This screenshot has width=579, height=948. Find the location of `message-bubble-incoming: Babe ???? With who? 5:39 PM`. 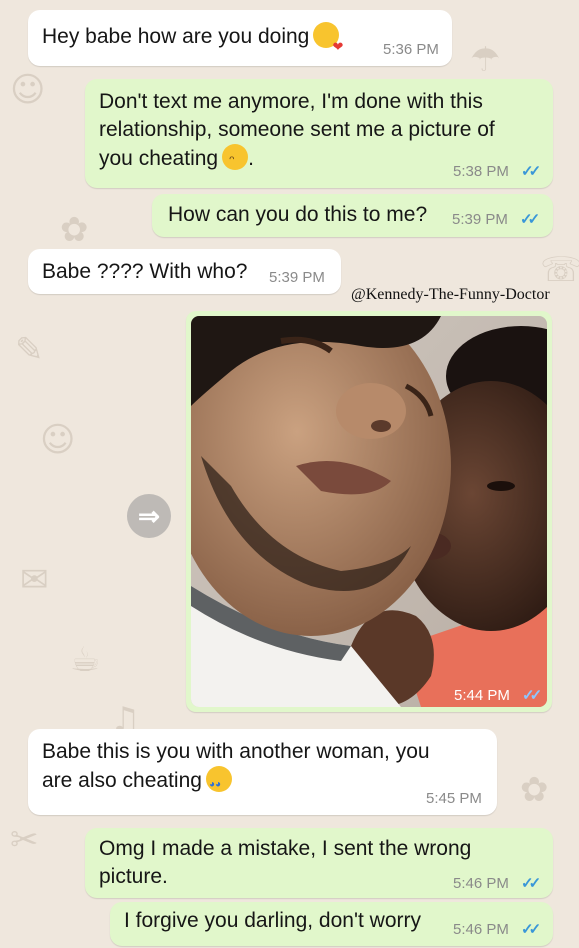

message-bubble-incoming: Babe ???? With who? 5:39 PM is located at coordinates (184, 271).